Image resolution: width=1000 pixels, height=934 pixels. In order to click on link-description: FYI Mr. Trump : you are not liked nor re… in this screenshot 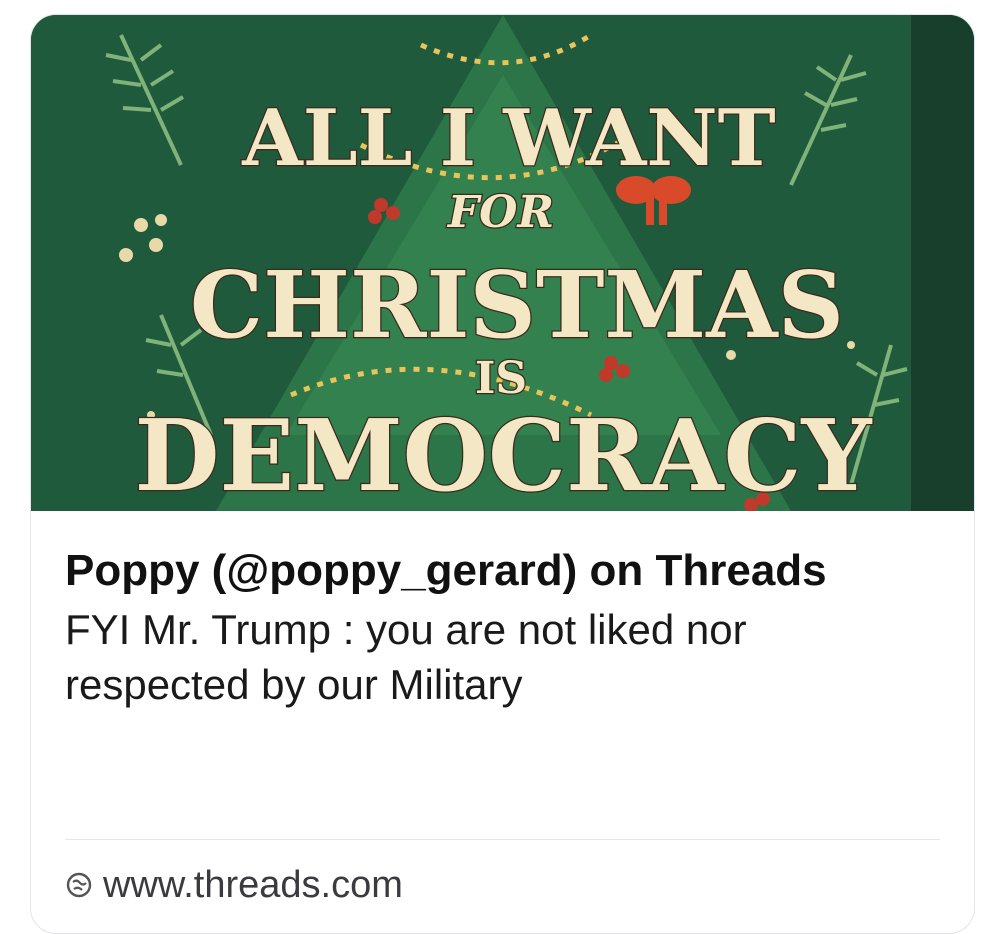, I will do `click(406, 657)`.